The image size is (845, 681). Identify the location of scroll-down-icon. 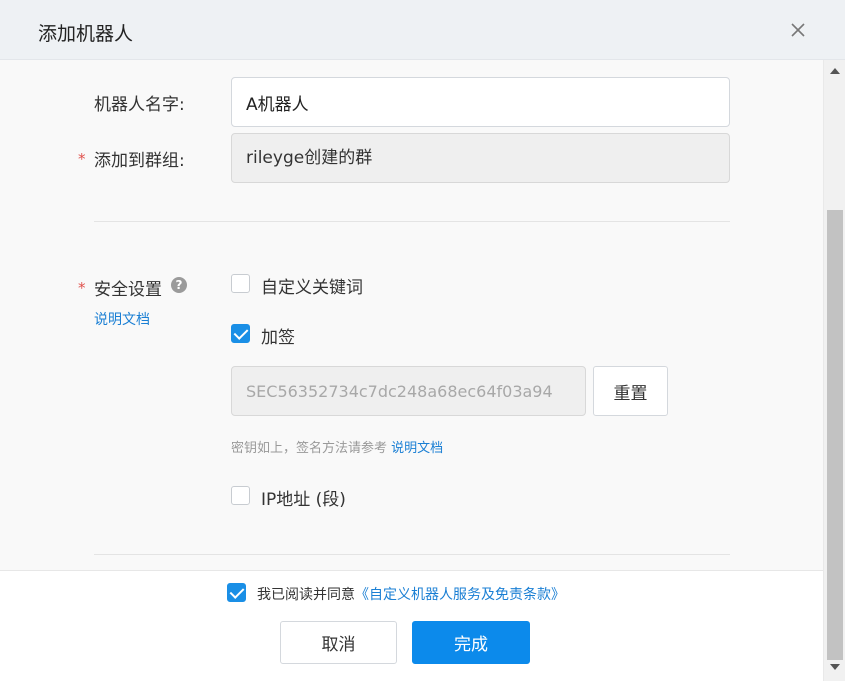
(835, 667).